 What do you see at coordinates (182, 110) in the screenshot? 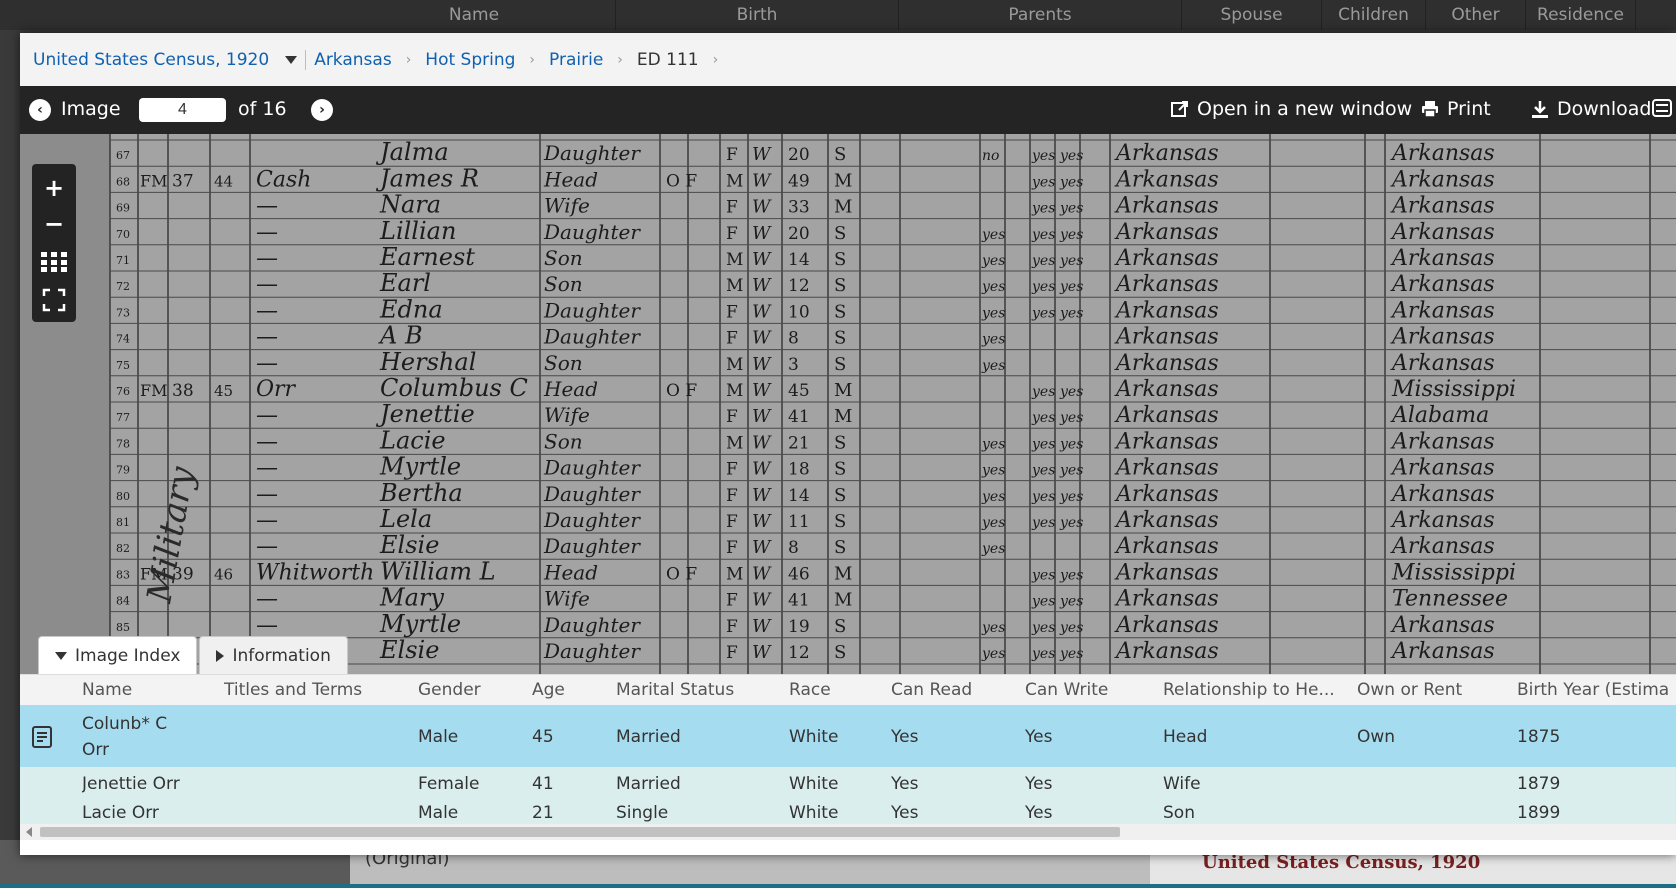
I see `image-number-input` at bounding box center [182, 110].